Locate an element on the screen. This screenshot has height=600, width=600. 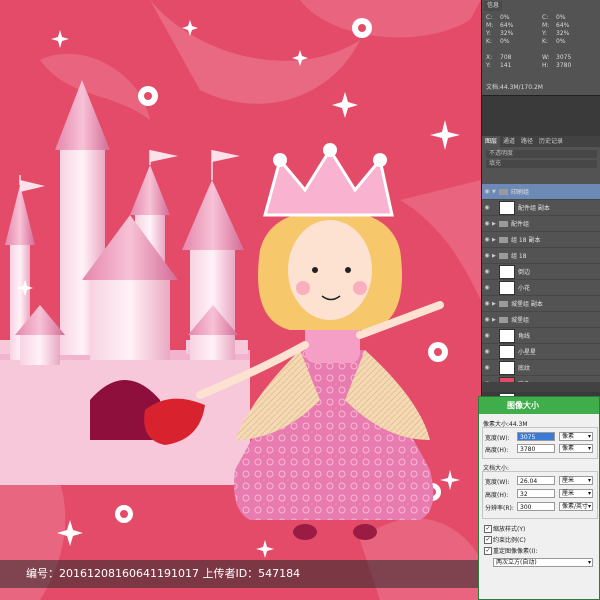
resample-method-select: 两次立方(自动) is located at coordinates (543, 562).